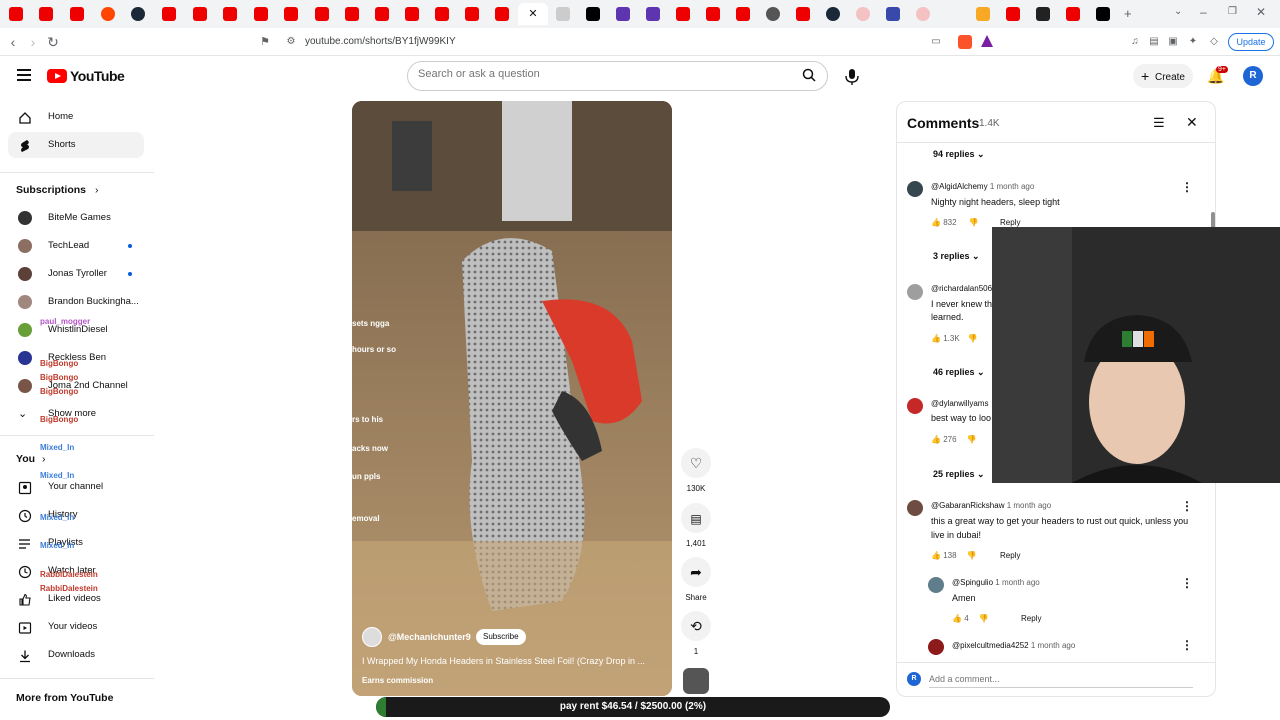  Describe the element at coordinates (1253, 76) in the screenshot. I see `avatar: R` at that location.